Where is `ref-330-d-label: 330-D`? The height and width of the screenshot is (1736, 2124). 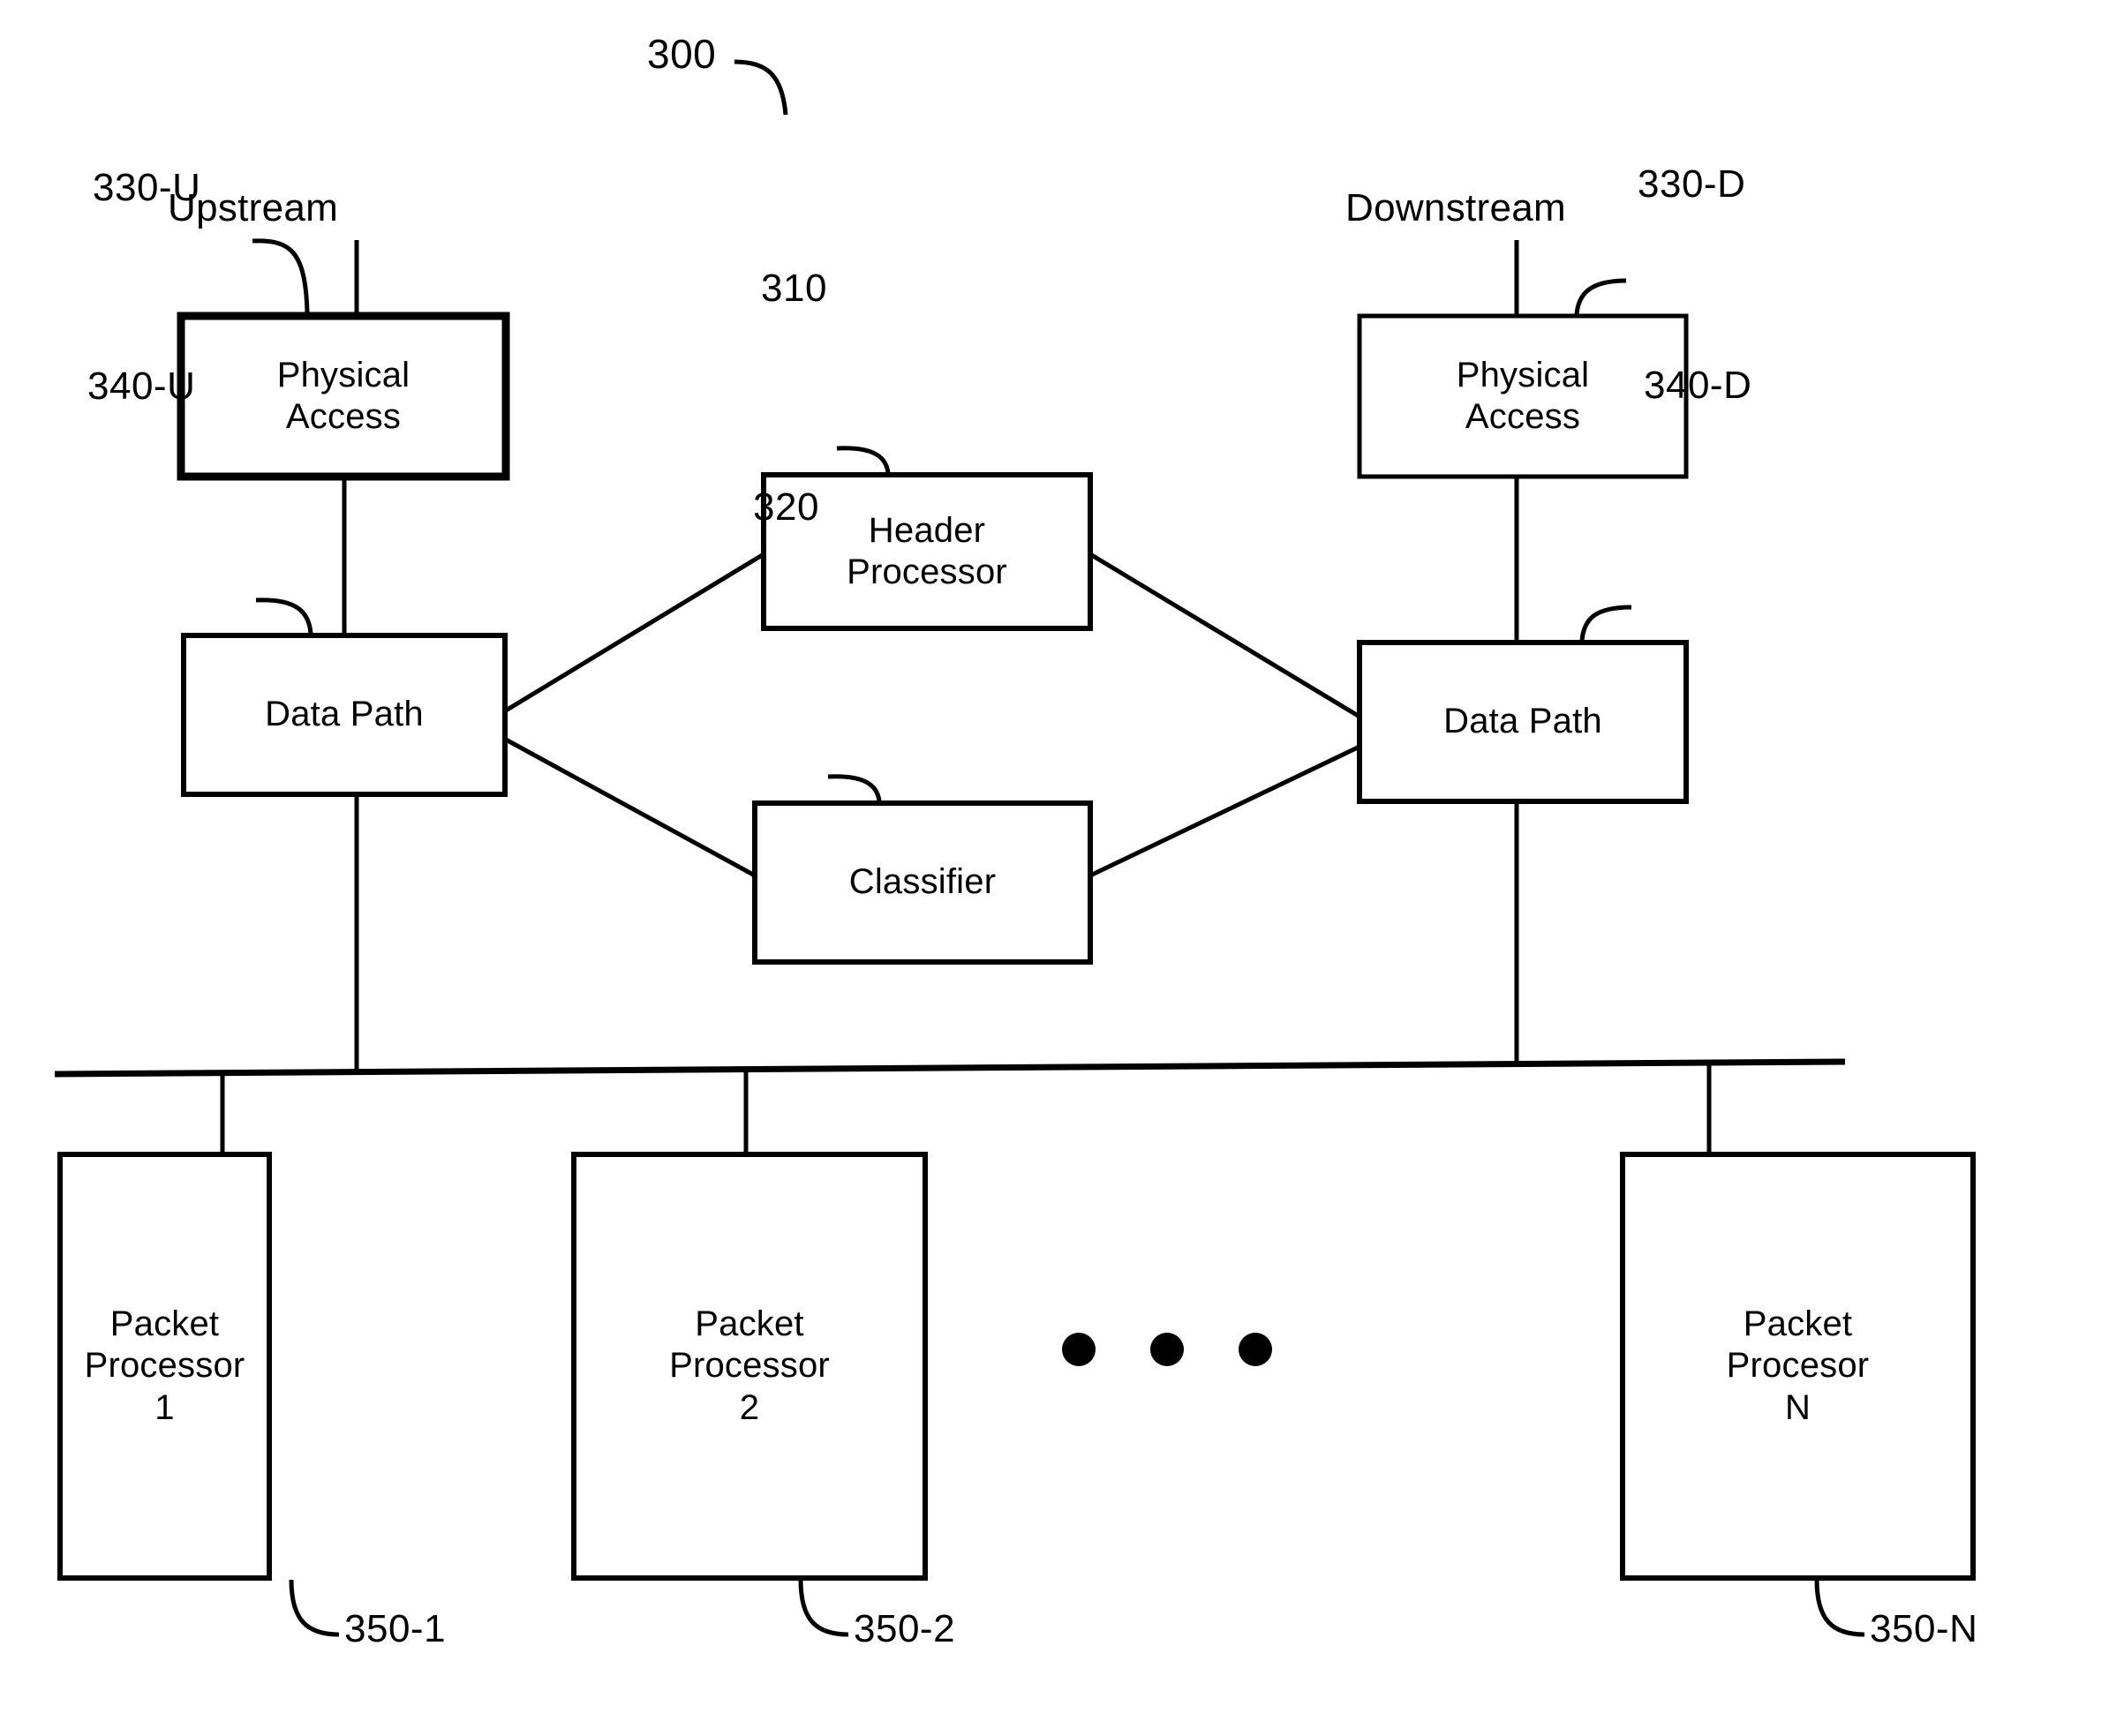 ref-330-d-label: 330-D is located at coordinates (1692, 184).